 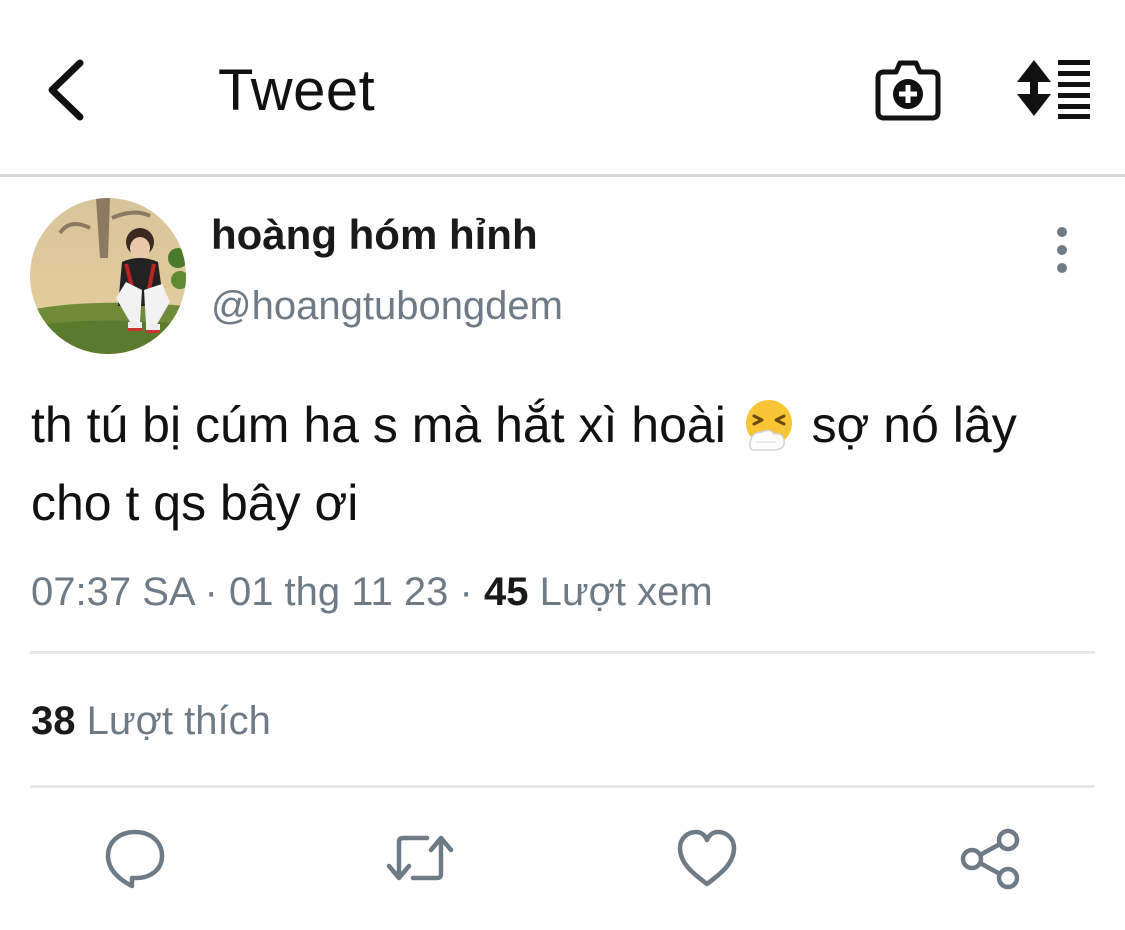 I want to click on tweet-date: 01 thg 11 23, so click(x=338, y=592).